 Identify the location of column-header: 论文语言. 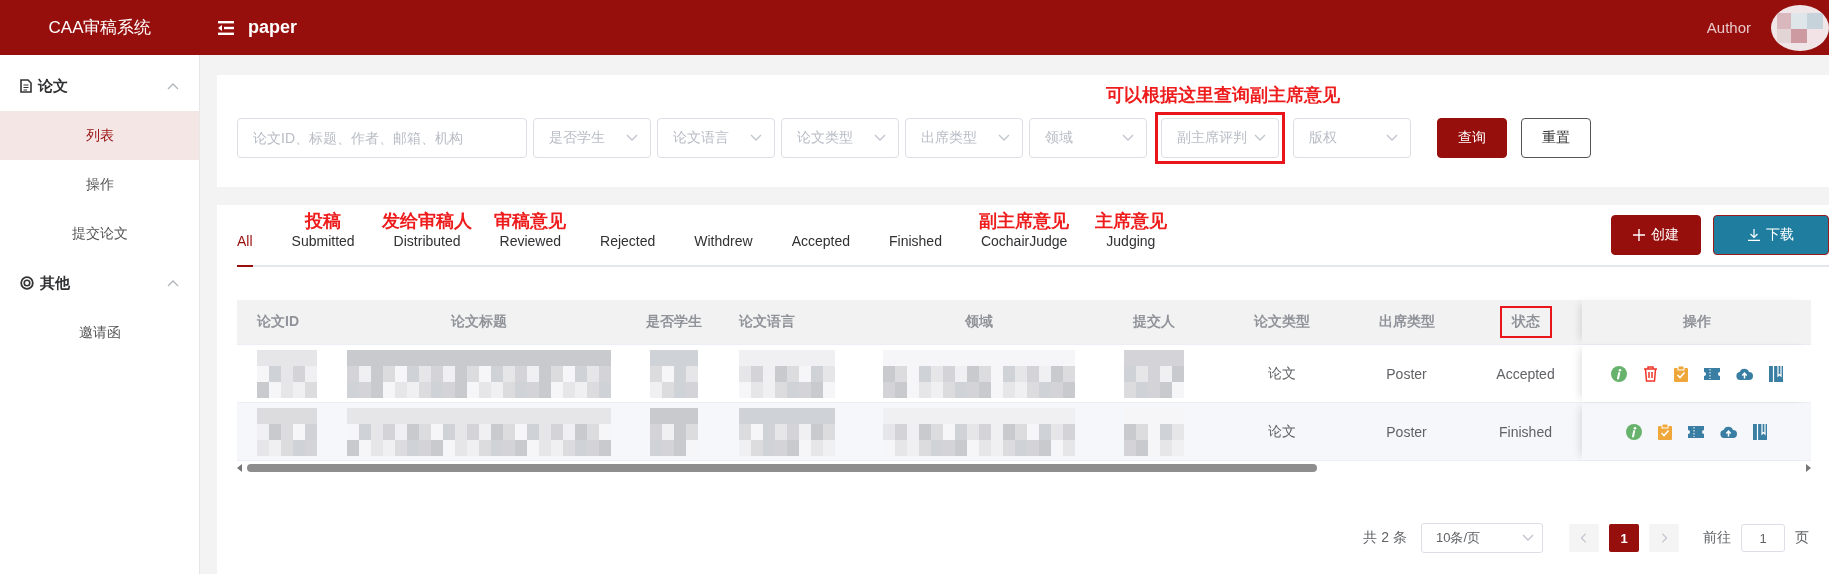
(767, 322).